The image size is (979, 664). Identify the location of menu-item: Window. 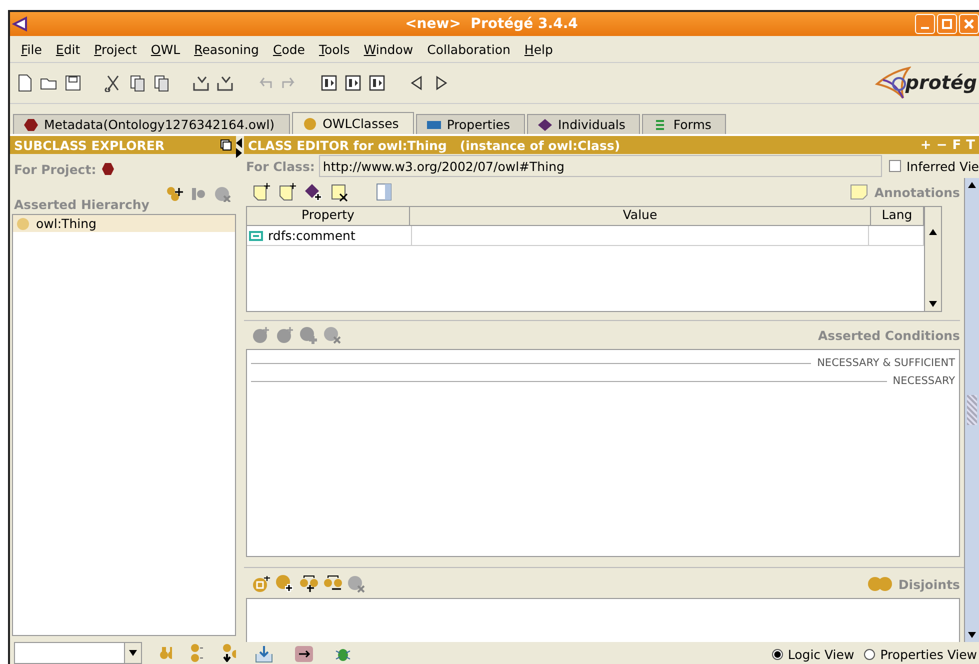
(388, 49).